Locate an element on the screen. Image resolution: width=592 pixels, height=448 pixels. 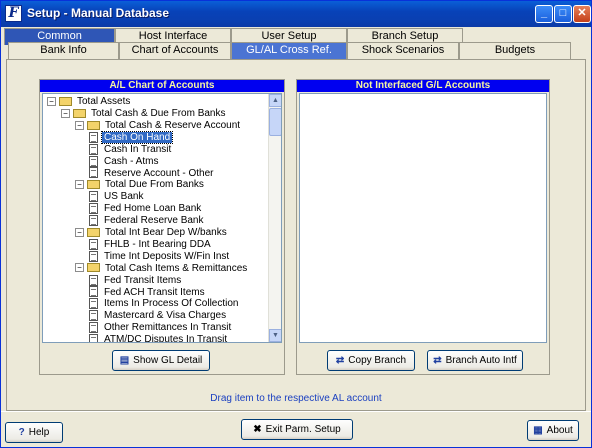
tree-folder-node: − Total Due From Banks is located at coordinates (140, 185).